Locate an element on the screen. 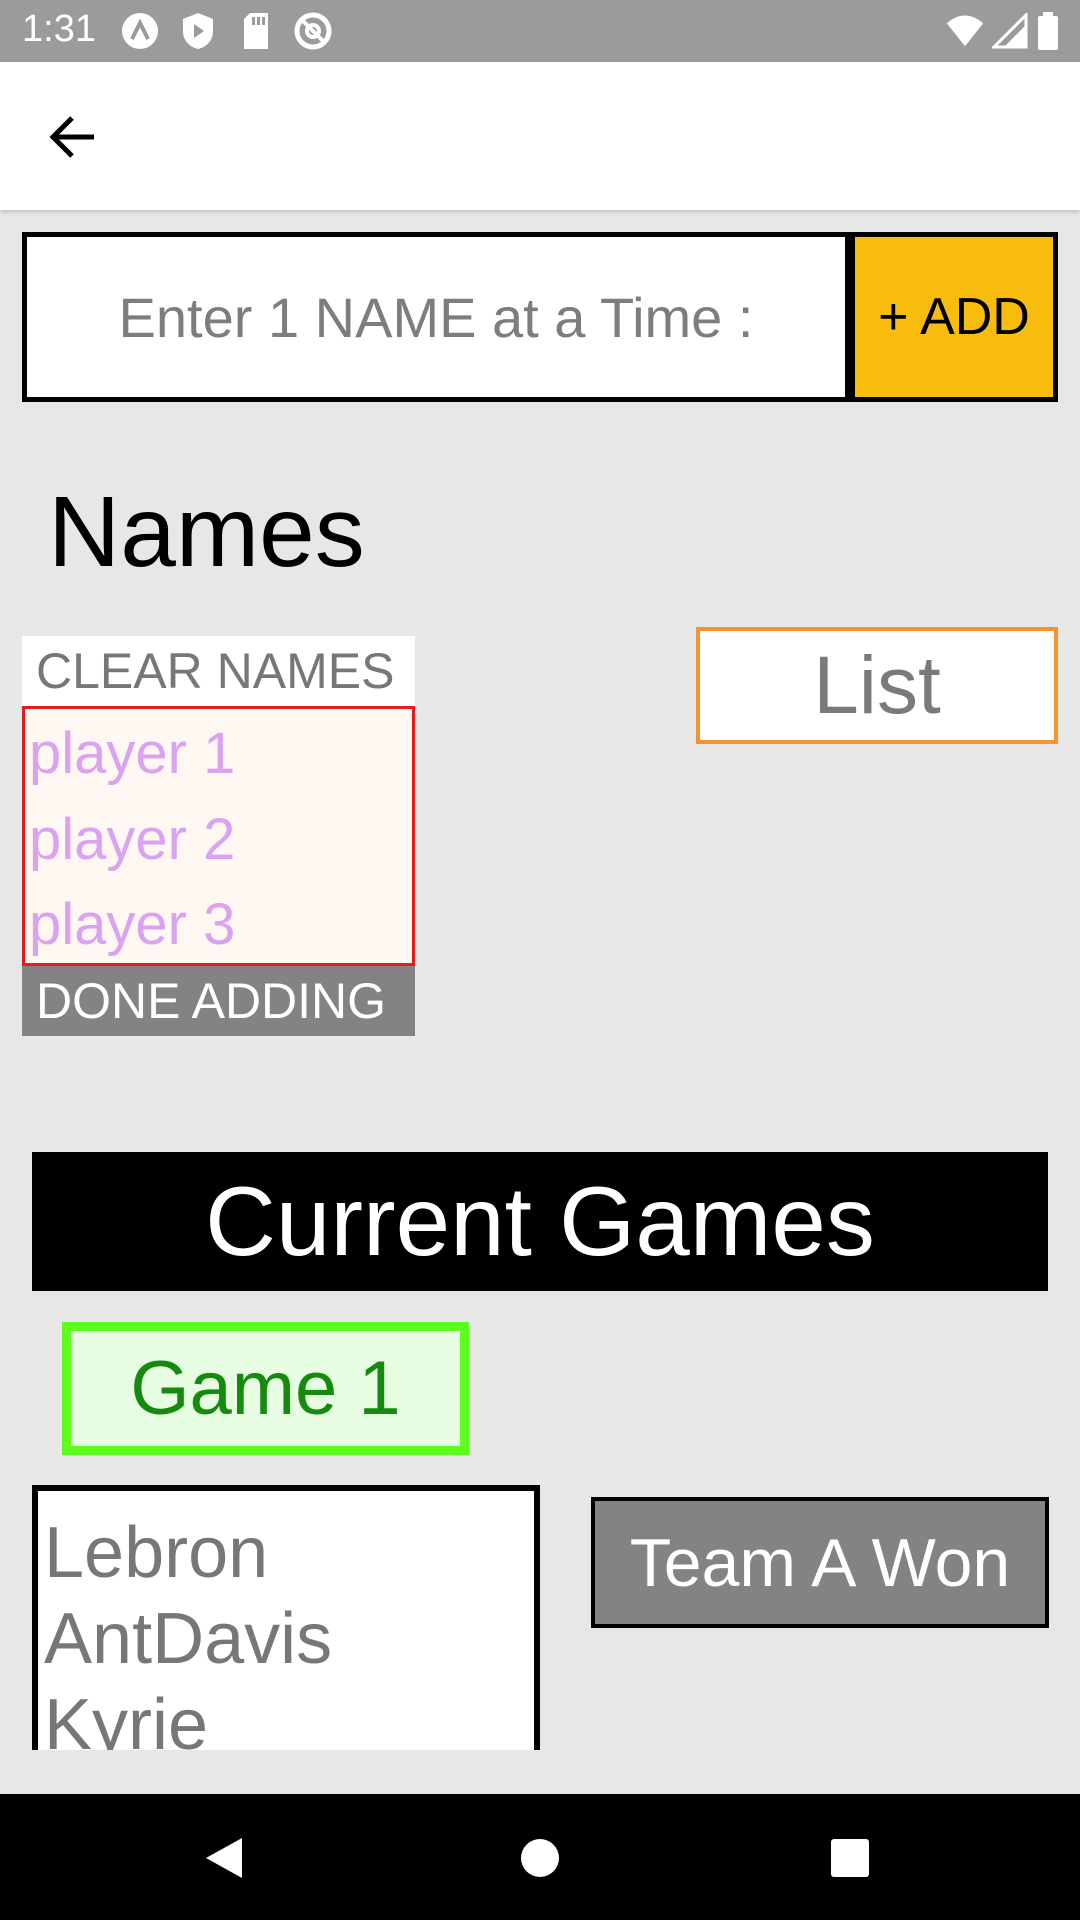 The width and height of the screenshot is (1080, 1920). status-time: 1:31 is located at coordinates (59, 29).